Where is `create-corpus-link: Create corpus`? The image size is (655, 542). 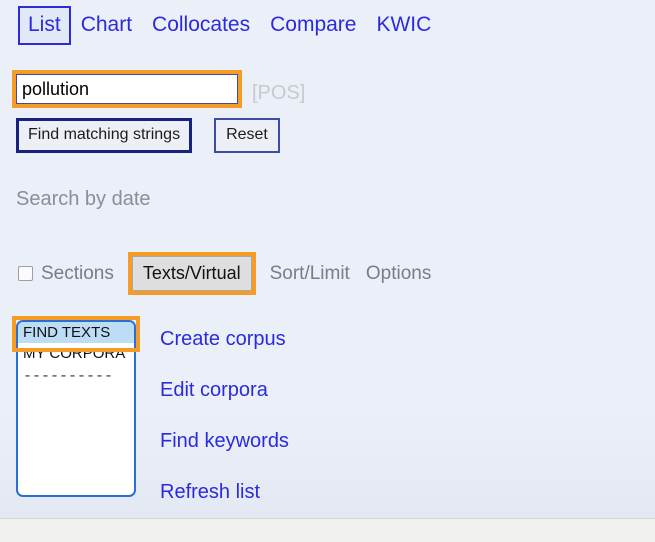
create-corpus-link: Create corpus is located at coordinates (224, 339).